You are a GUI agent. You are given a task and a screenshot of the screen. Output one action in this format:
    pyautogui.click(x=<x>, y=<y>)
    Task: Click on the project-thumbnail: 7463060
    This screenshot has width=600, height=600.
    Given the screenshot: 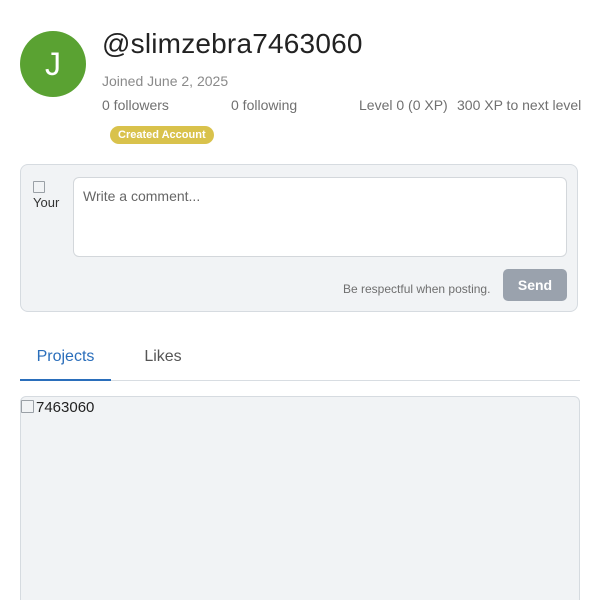 What is the action you would take?
    pyautogui.click(x=57, y=407)
    